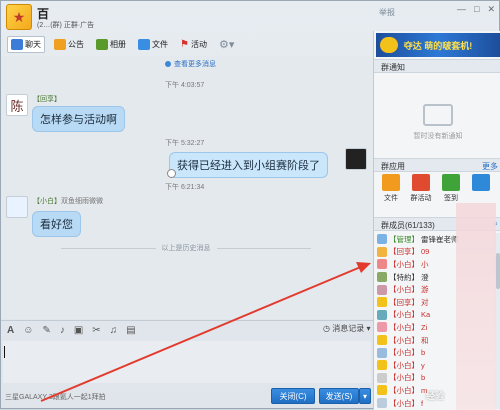 This screenshot has height=410, width=500. I want to click on picture-icon: ▣, so click(78, 330).